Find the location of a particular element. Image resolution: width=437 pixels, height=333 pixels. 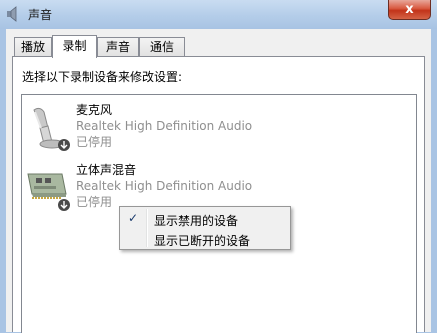

menu-item-show-disconnected-devices: 显示已断开的设备 is located at coordinates (205, 239).